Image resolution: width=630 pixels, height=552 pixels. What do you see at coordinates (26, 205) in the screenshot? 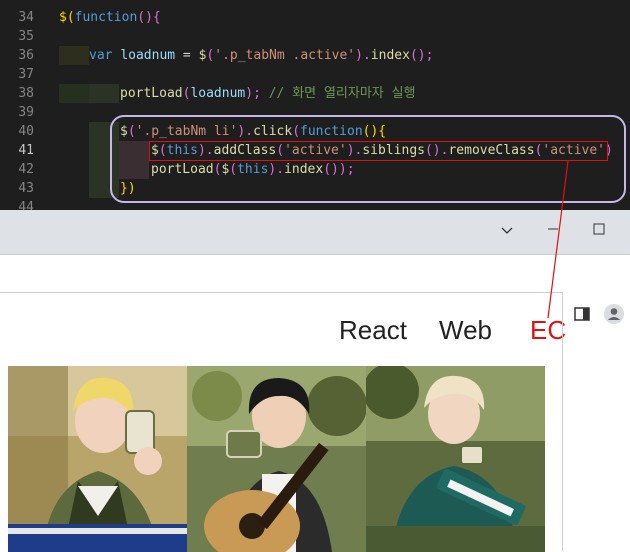
I see `line-number: 44` at bounding box center [26, 205].